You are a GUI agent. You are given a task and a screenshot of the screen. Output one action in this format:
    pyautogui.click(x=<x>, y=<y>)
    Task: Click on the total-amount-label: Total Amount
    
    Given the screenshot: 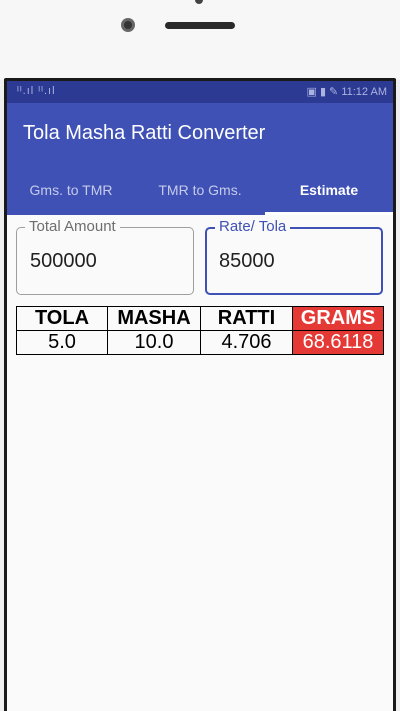 What is the action you would take?
    pyautogui.click(x=72, y=227)
    